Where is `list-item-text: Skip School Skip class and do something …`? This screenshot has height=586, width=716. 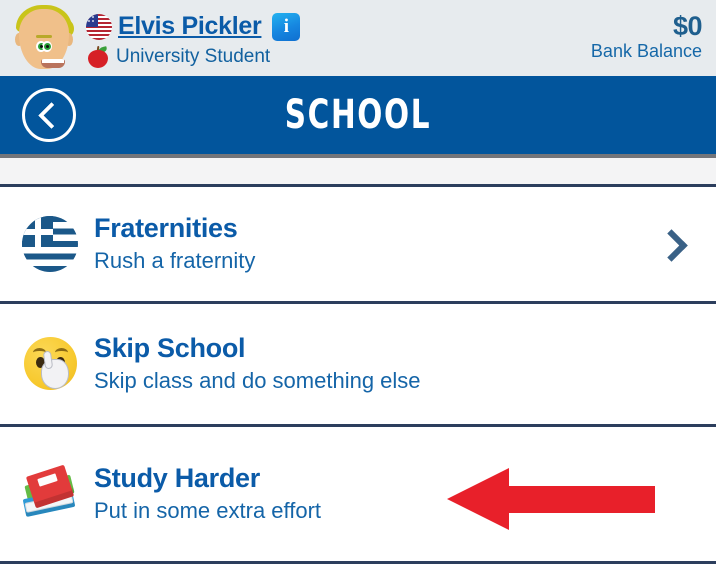
list-item-text: Skip School Skip class and do something … is located at coordinates (397, 364).